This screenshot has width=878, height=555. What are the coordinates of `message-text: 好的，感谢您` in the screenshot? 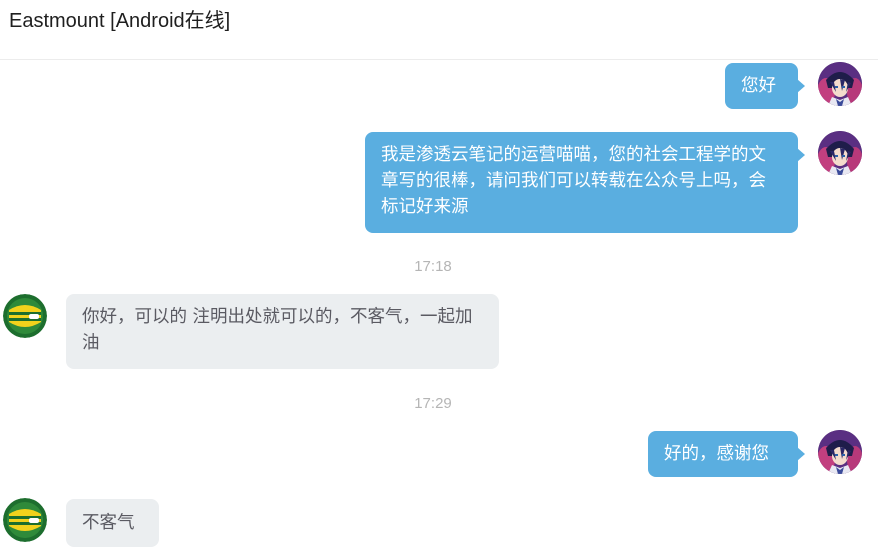 It's located at (716, 454).